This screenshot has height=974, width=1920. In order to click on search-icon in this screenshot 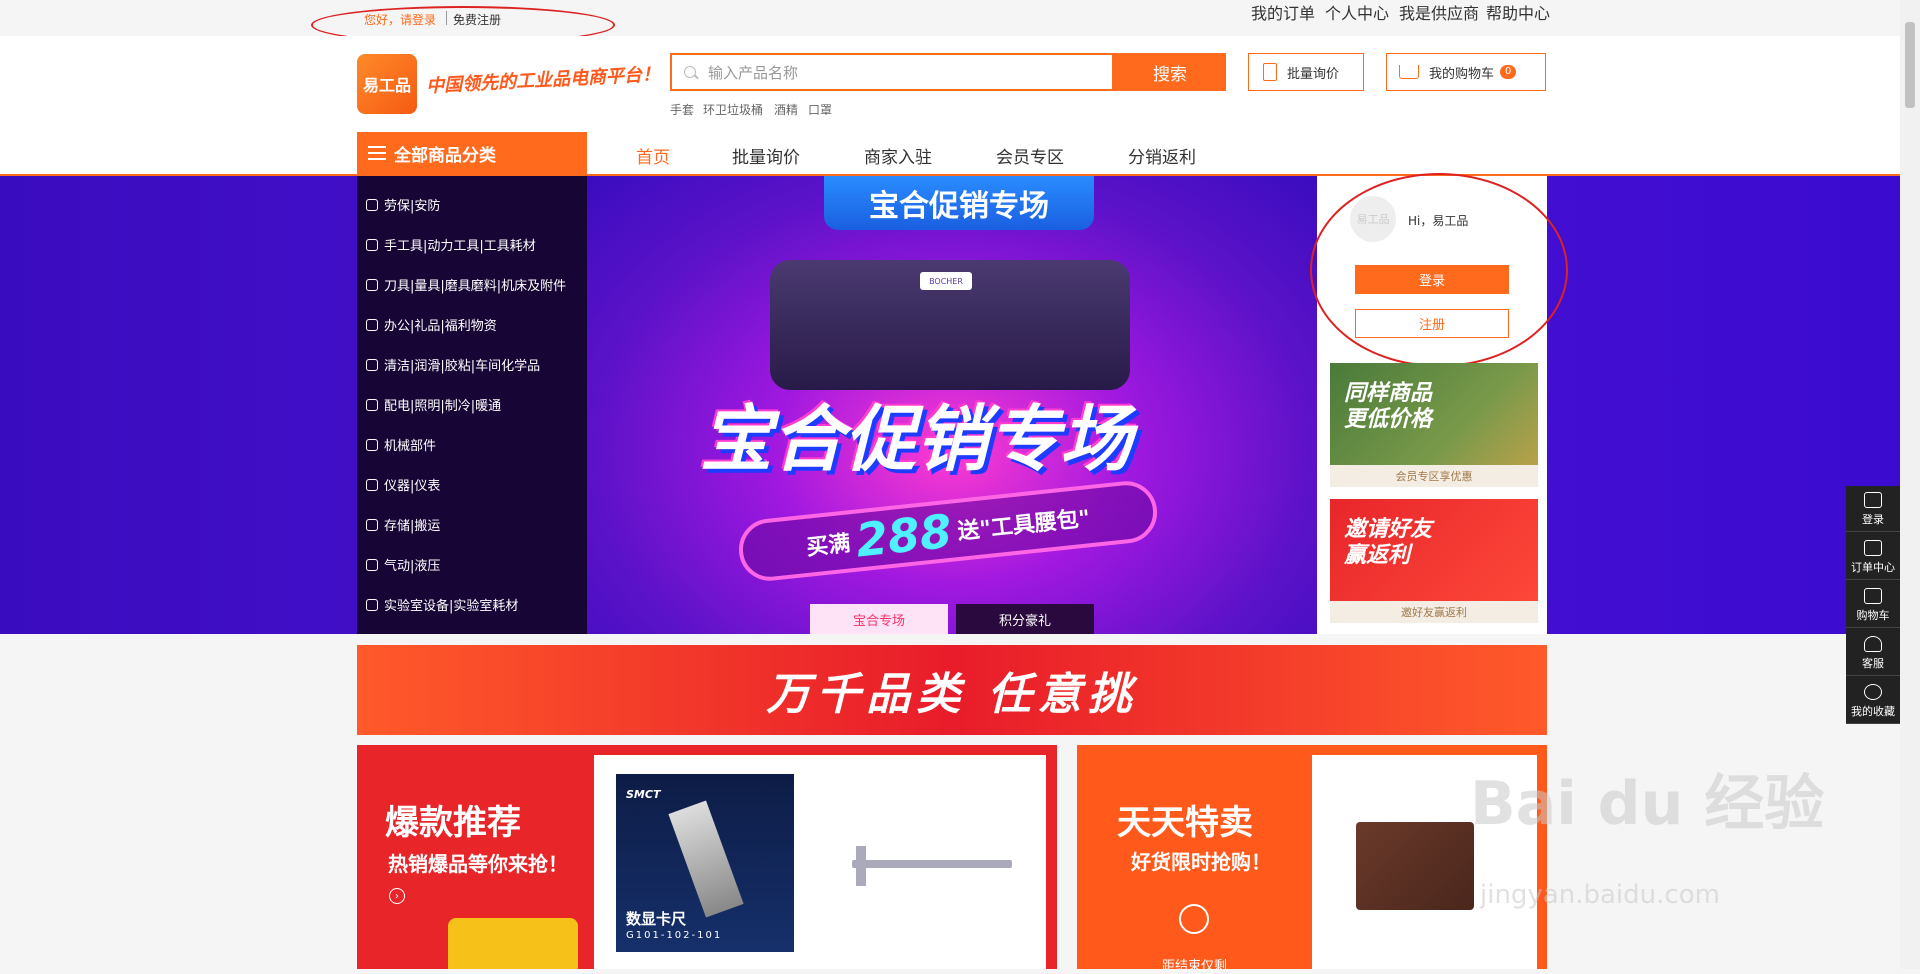, I will do `click(690, 72)`.